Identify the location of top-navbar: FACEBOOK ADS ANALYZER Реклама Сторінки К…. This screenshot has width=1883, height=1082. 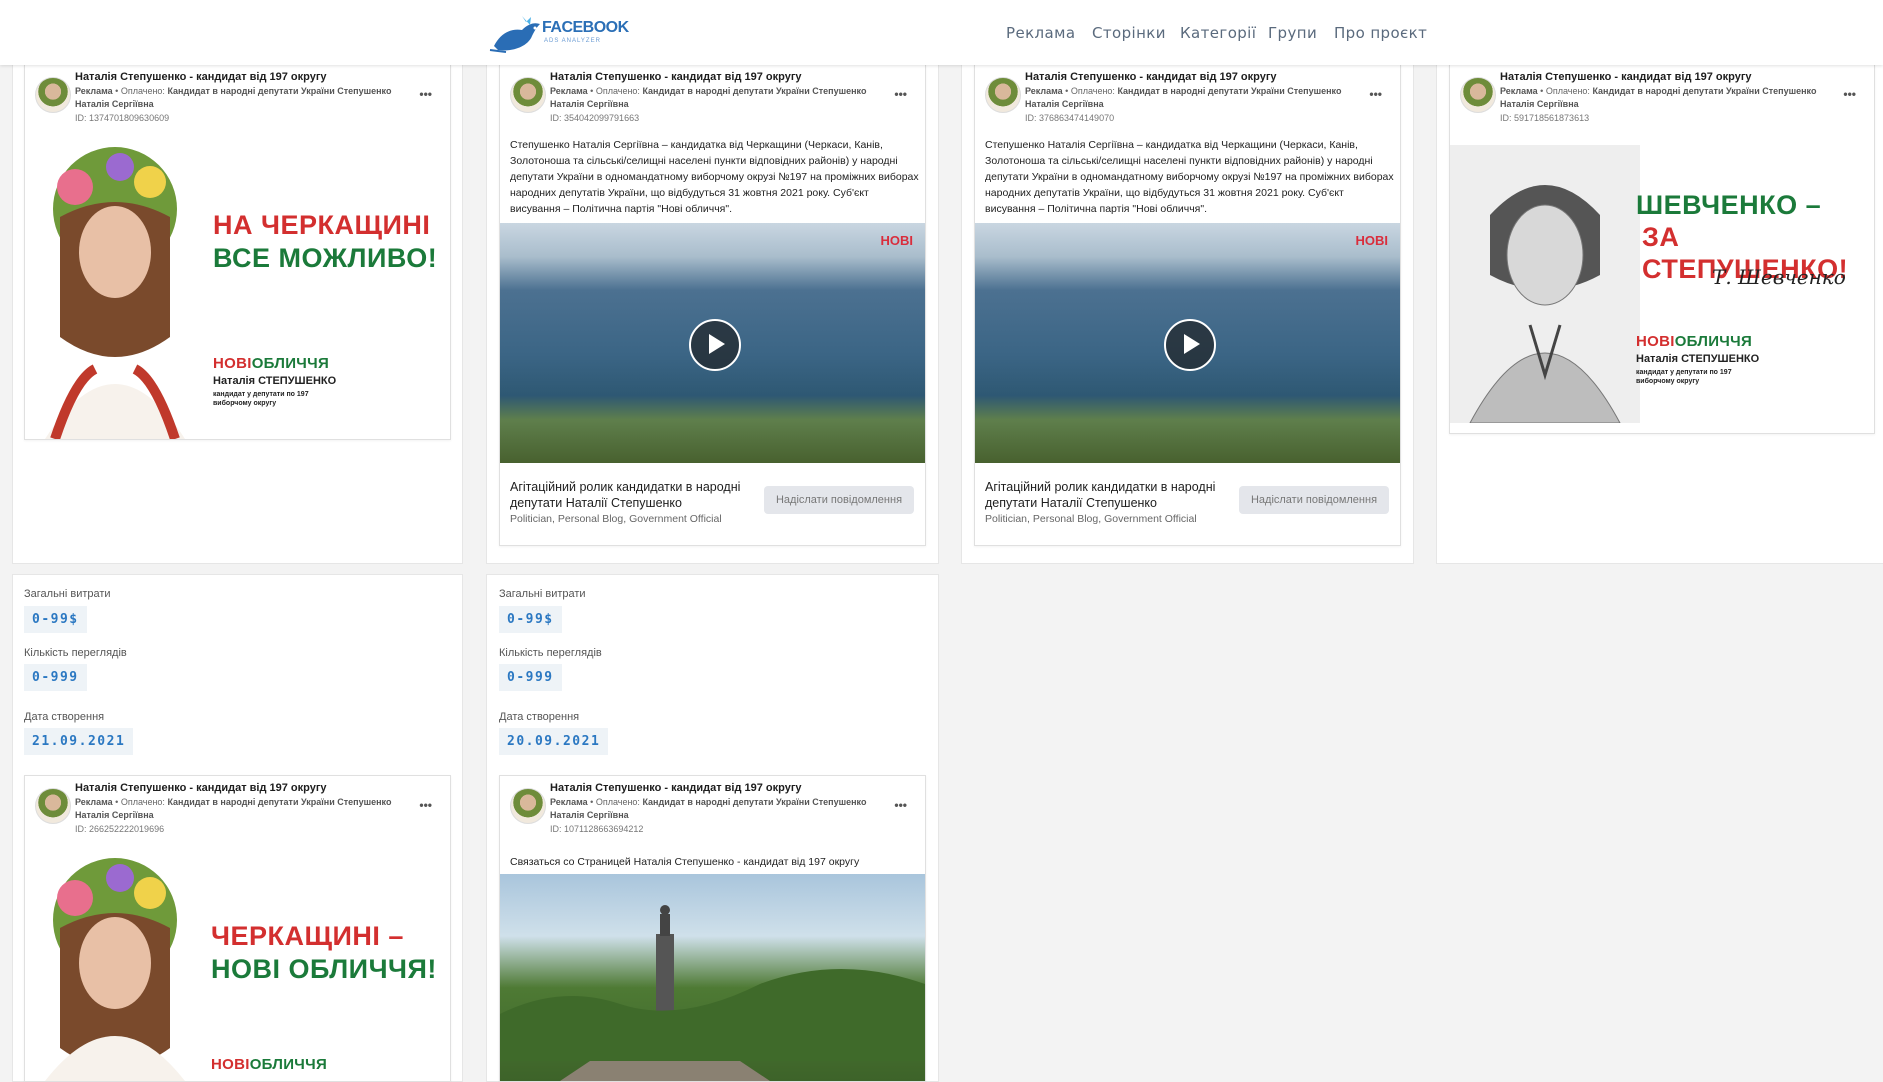
(941, 32).